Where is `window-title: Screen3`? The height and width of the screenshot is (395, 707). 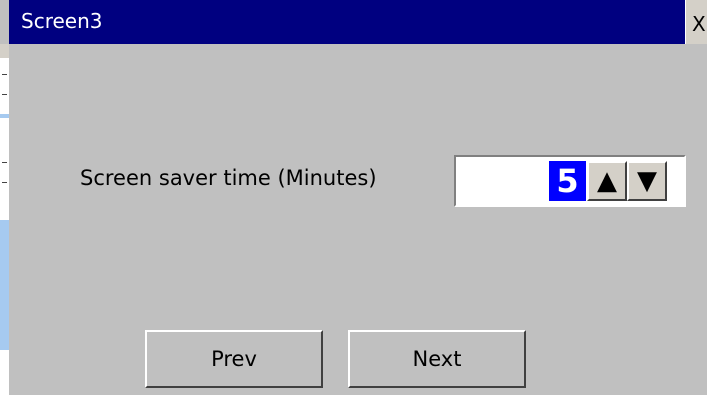
window-title: Screen3 is located at coordinates (62, 21).